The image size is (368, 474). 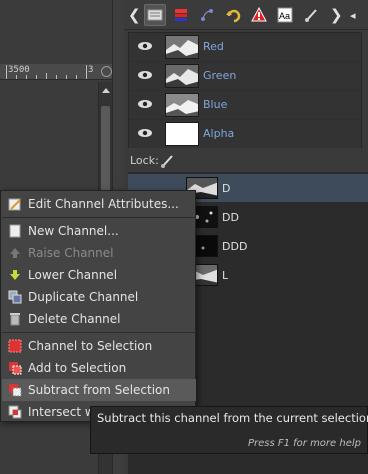 I want to click on horizontal-ruler: 3500 3, so click(x=56, y=72).